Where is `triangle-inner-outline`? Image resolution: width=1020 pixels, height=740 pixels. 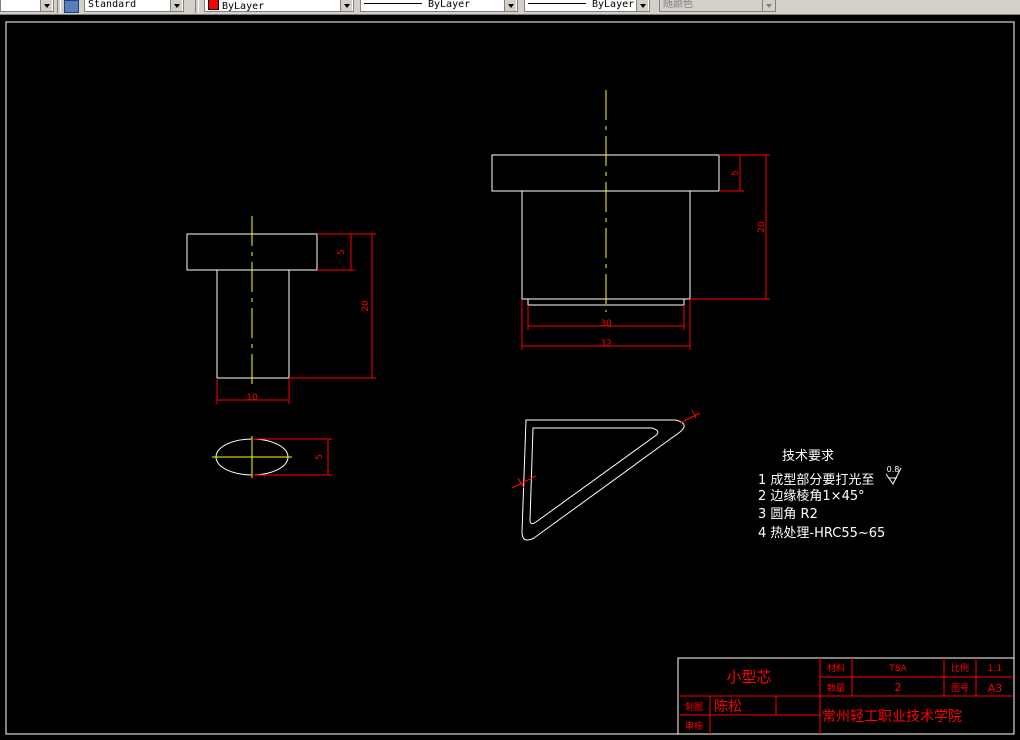
triangle-inner-outline is located at coordinates (594, 476).